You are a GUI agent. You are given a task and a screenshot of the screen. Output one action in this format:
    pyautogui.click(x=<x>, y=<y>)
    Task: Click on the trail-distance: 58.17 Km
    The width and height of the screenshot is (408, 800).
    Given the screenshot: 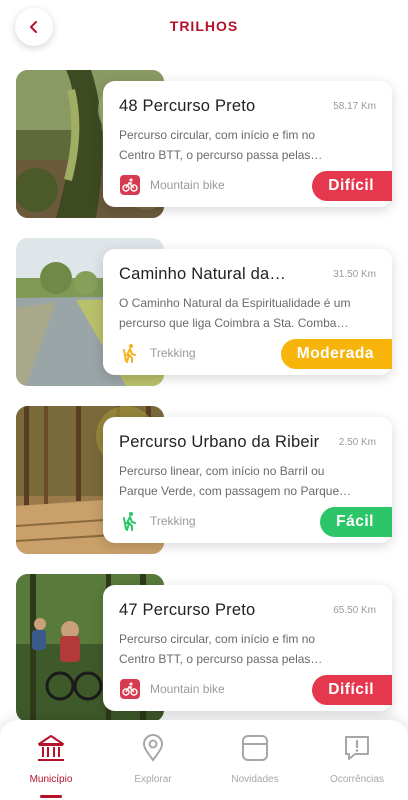 What is the action you would take?
    pyautogui.click(x=354, y=106)
    